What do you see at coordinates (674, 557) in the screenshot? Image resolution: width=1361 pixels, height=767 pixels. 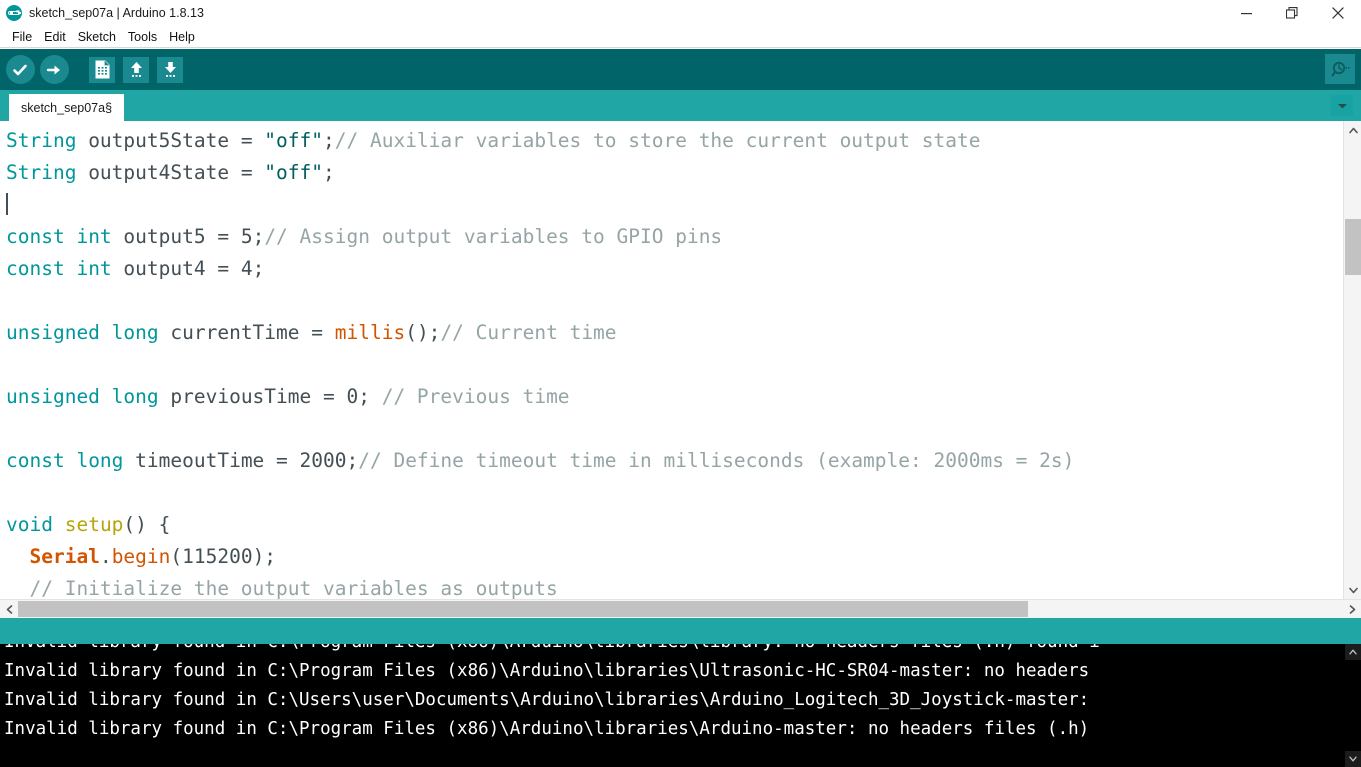 I see `code-line: Serial.begin(115200);` at bounding box center [674, 557].